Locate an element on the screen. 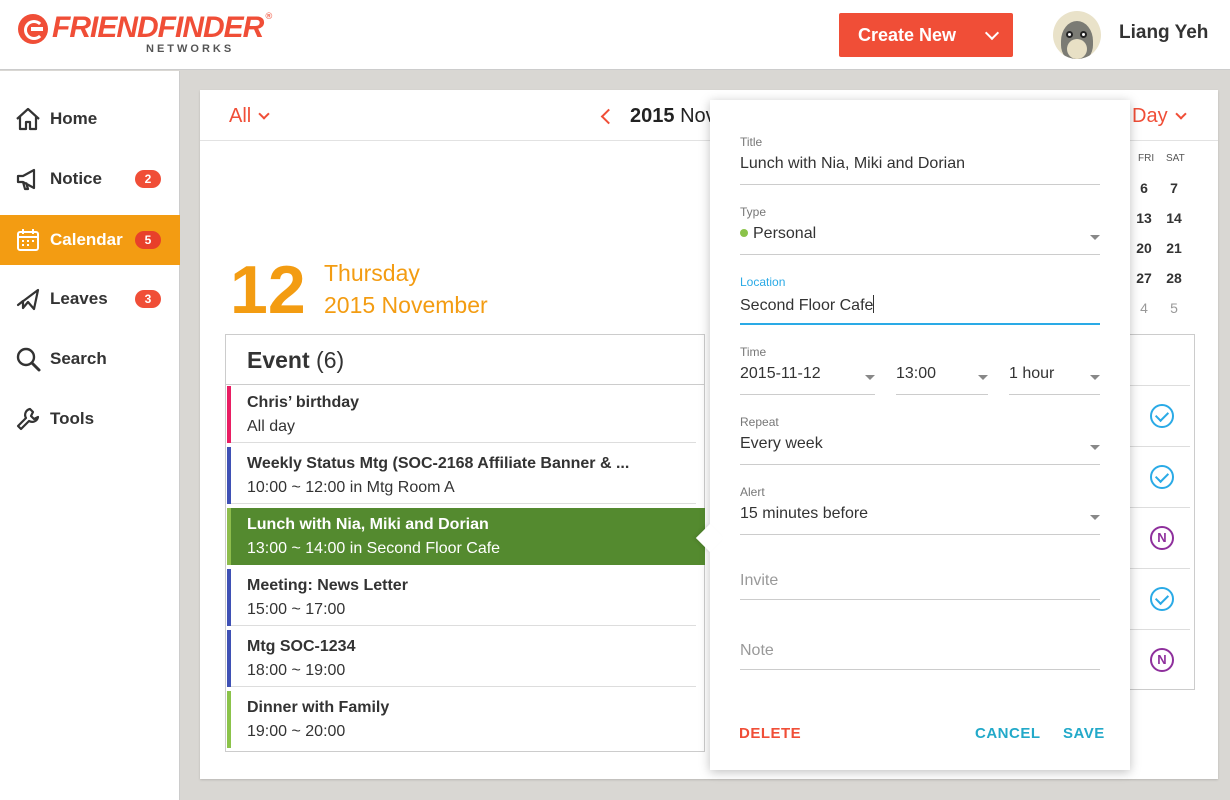  note-field: Note is located at coordinates (920, 645).